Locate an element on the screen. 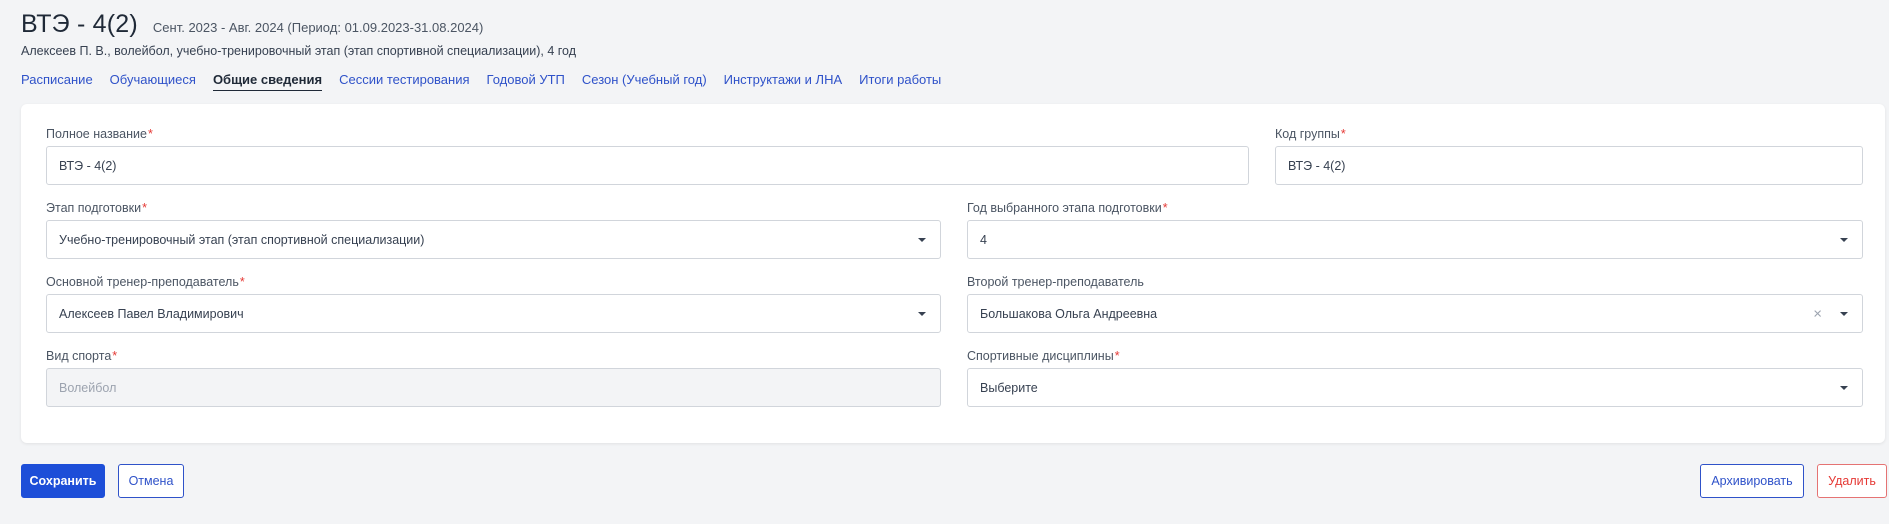 The height and width of the screenshot is (524, 1889). tab-season: Сезон (Учебный год) is located at coordinates (644, 81).